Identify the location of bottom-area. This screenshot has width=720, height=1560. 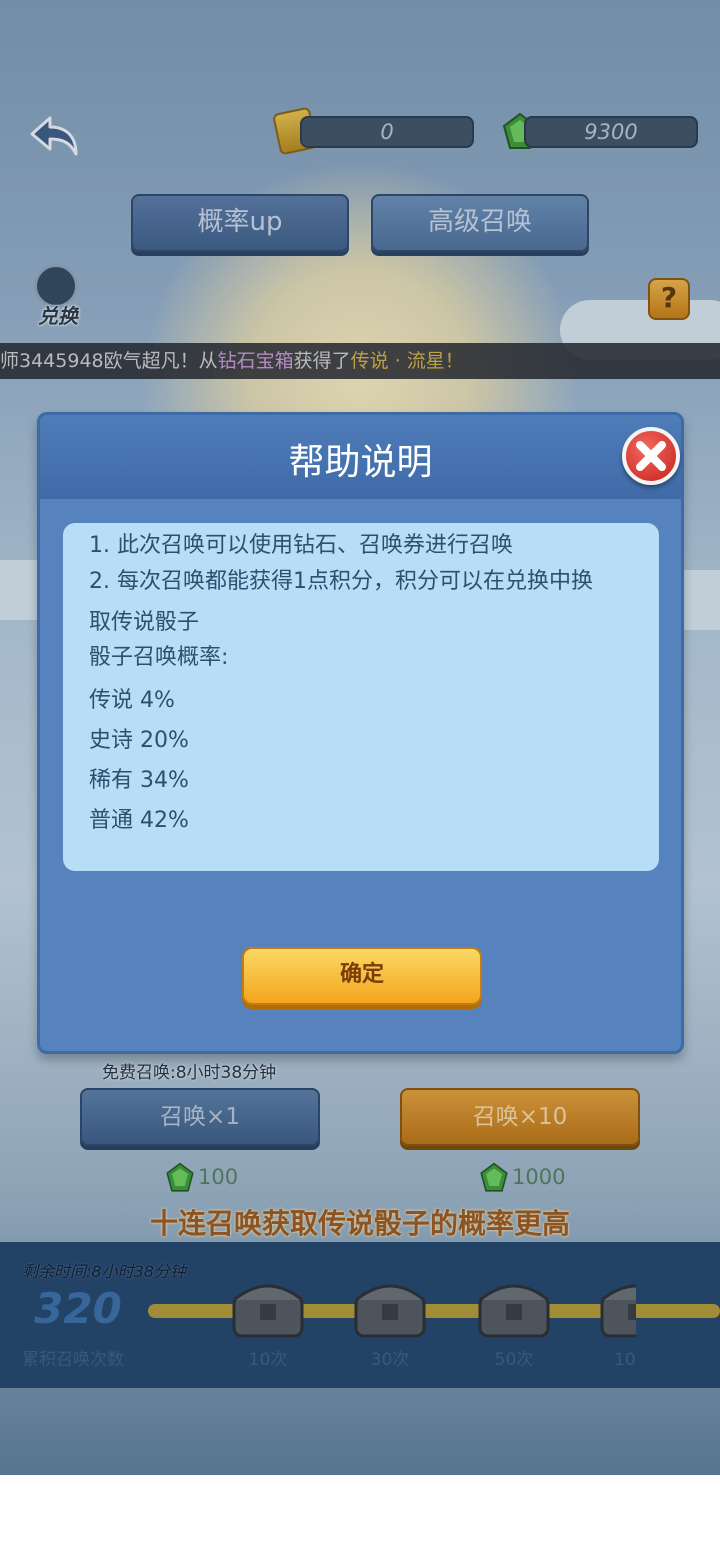
(360, 1517).